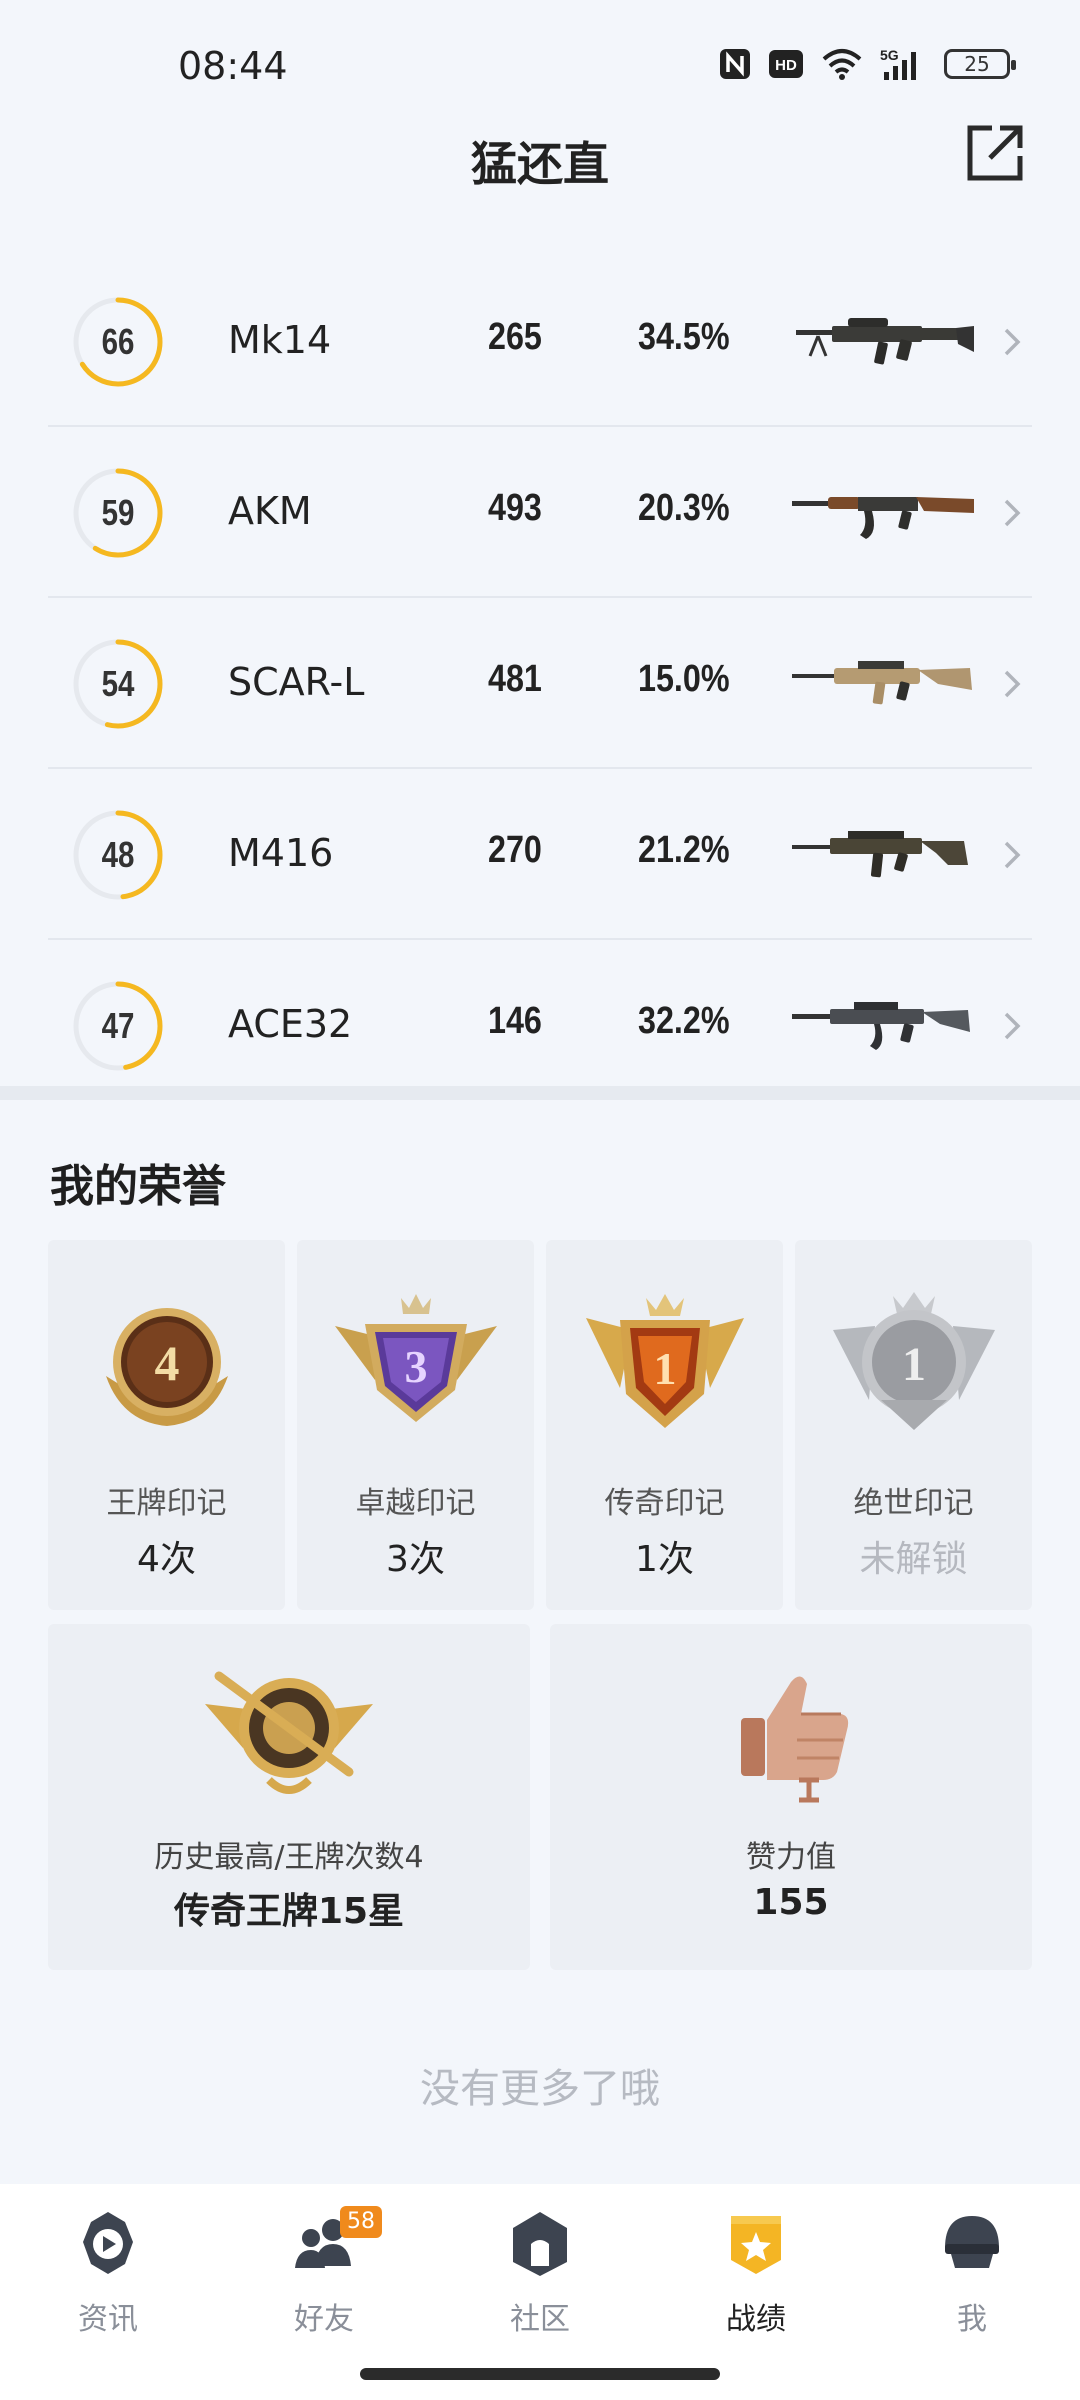  What do you see at coordinates (289, 1732) in the screenshot?
I see `ace-rank-emblem-icon` at bounding box center [289, 1732].